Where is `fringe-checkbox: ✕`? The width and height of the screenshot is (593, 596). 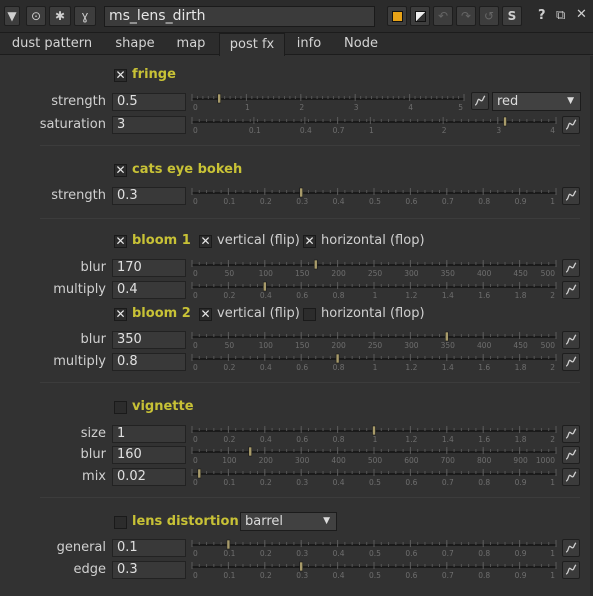
fringe-checkbox: ✕ is located at coordinates (120, 75).